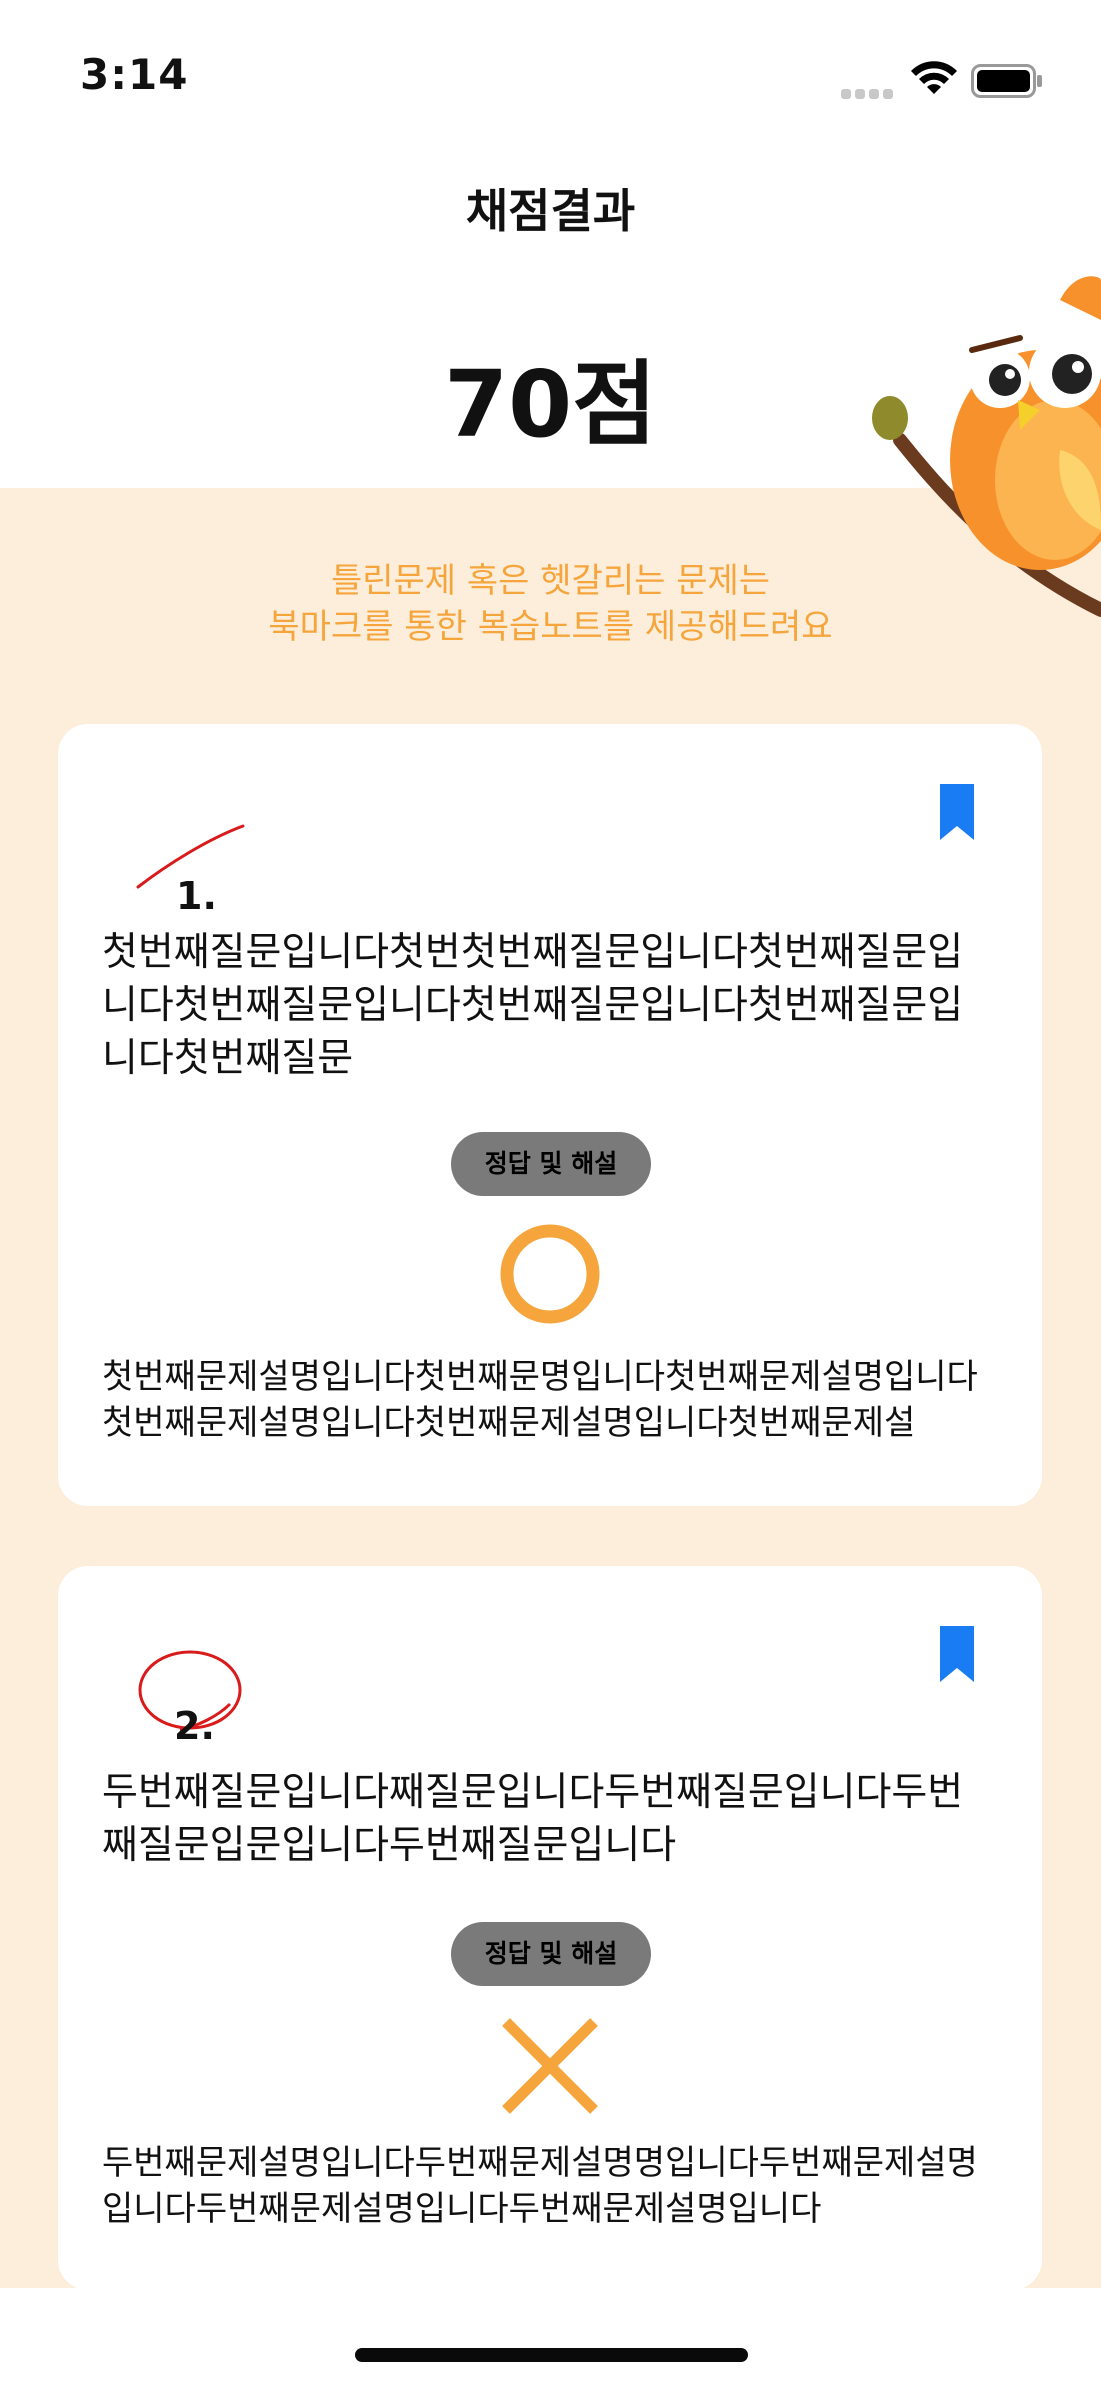 The width and height of the screenshot is (1101, 2388). What do you see at coordinates (550, 627) in the screenshot?
I see `notice-line-2: 북마크를 통한 복습노트를 제공해드려요` at bounding box center [550, 627].